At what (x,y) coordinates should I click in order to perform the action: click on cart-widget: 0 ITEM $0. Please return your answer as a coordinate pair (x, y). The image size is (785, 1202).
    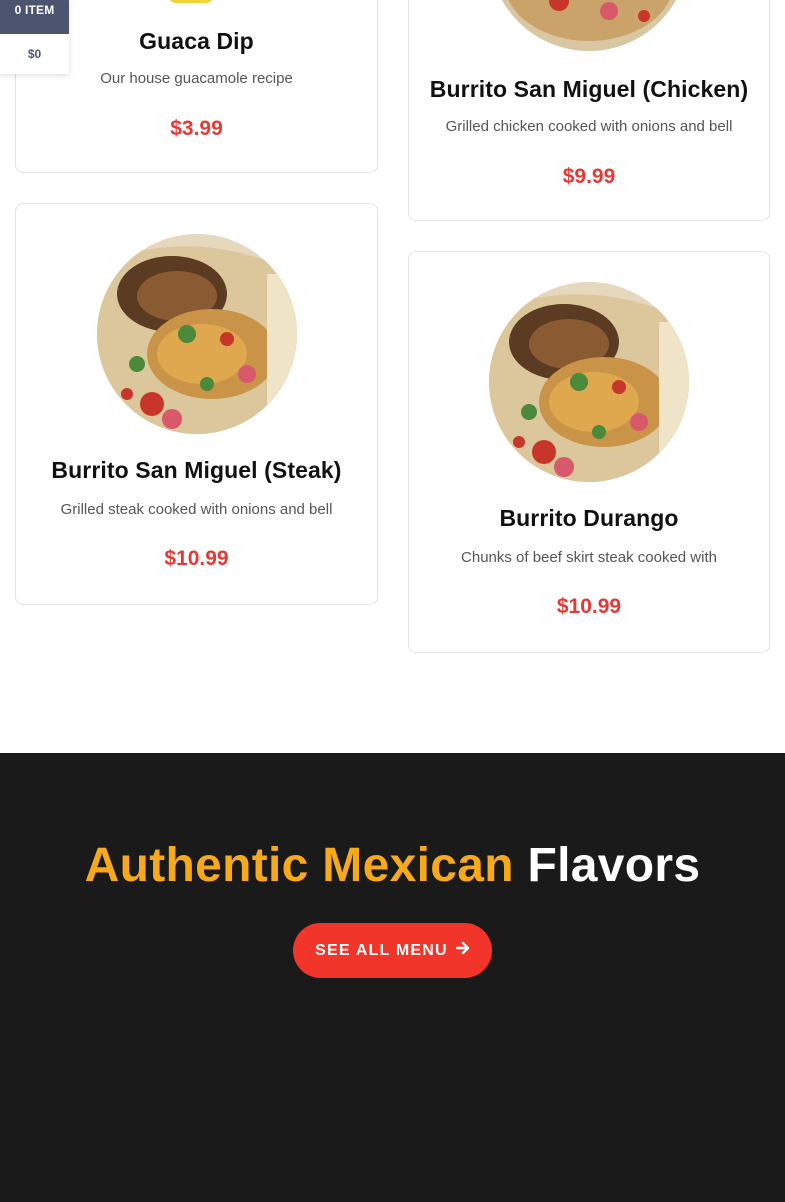
    Looking at the image, I should click on (34, 37).